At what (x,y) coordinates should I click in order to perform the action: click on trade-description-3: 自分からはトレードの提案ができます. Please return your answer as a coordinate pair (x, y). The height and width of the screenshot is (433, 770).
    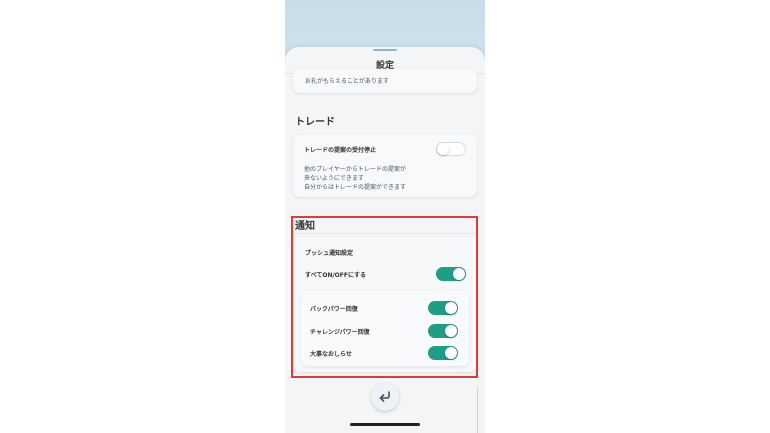
    Looking at the image, I should click on (355, 187).